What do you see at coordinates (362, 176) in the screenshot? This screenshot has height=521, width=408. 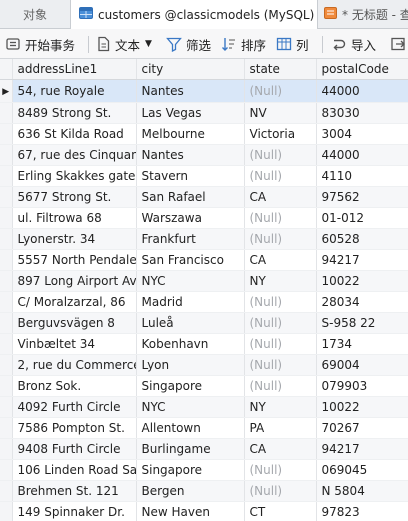 I see `cell-postalcode: 4110` at bounding box center [362, 176].